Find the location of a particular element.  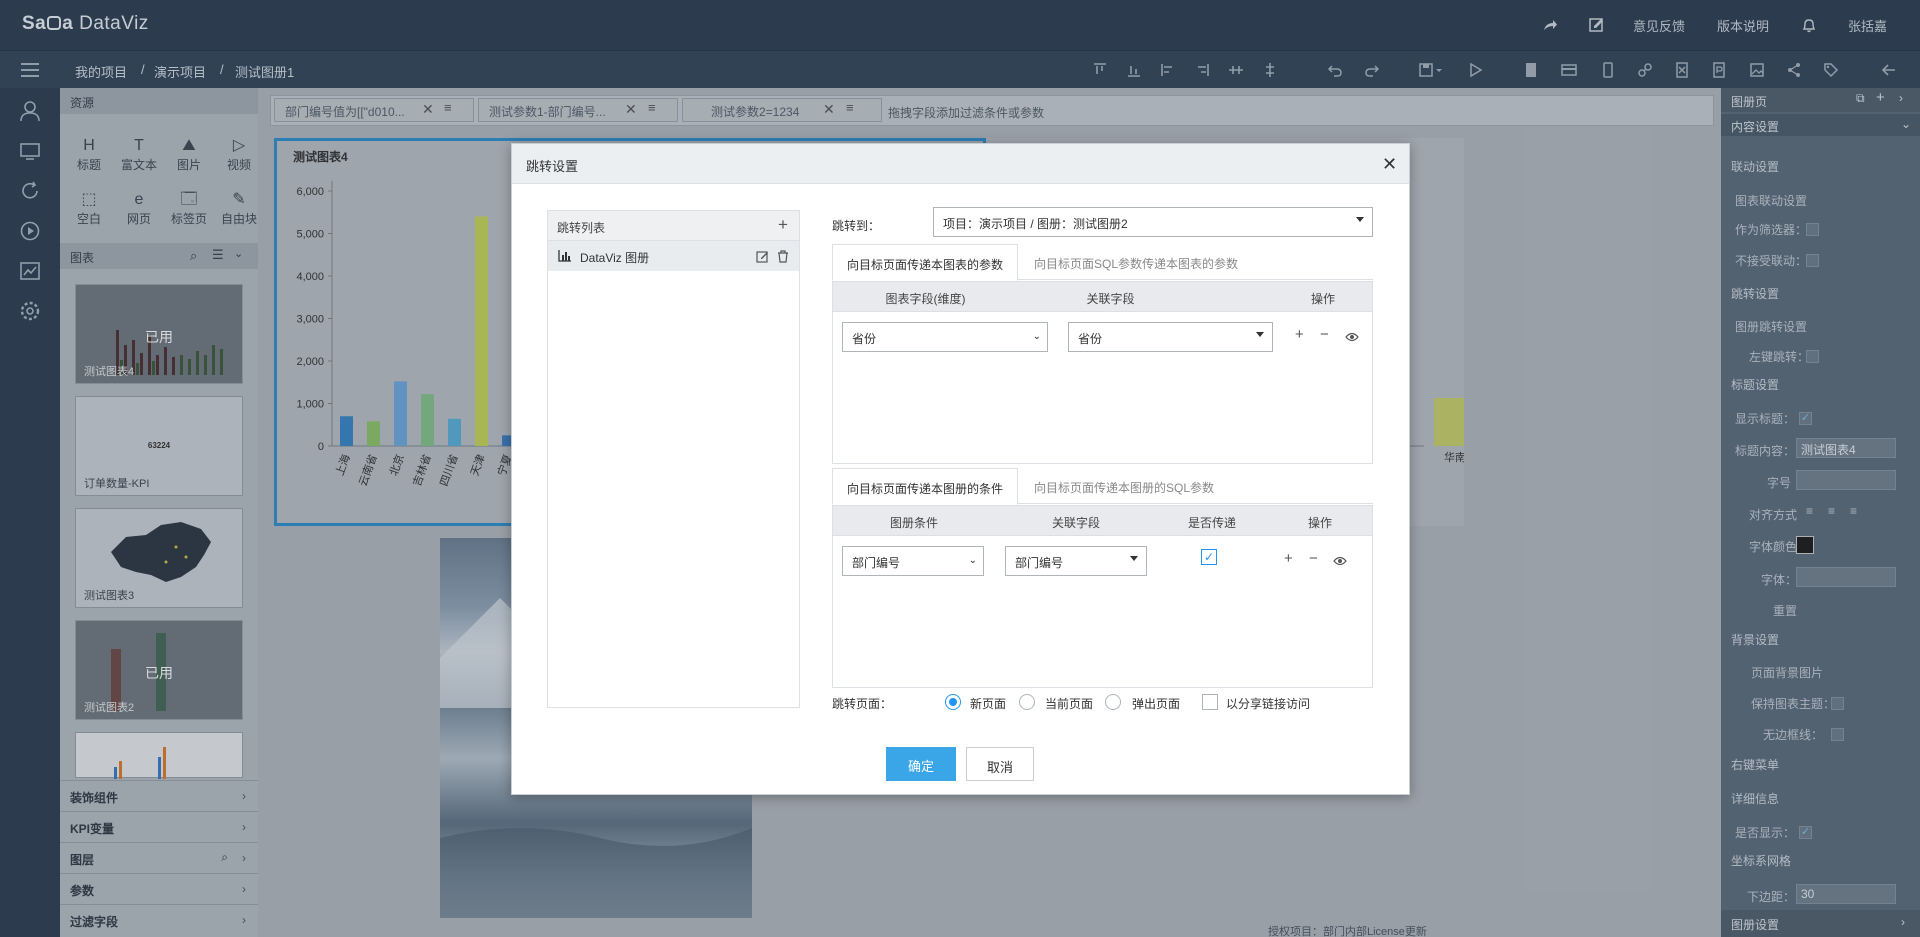

jump-list-header: 跳转列表 + is located at coordinates (673, 226).